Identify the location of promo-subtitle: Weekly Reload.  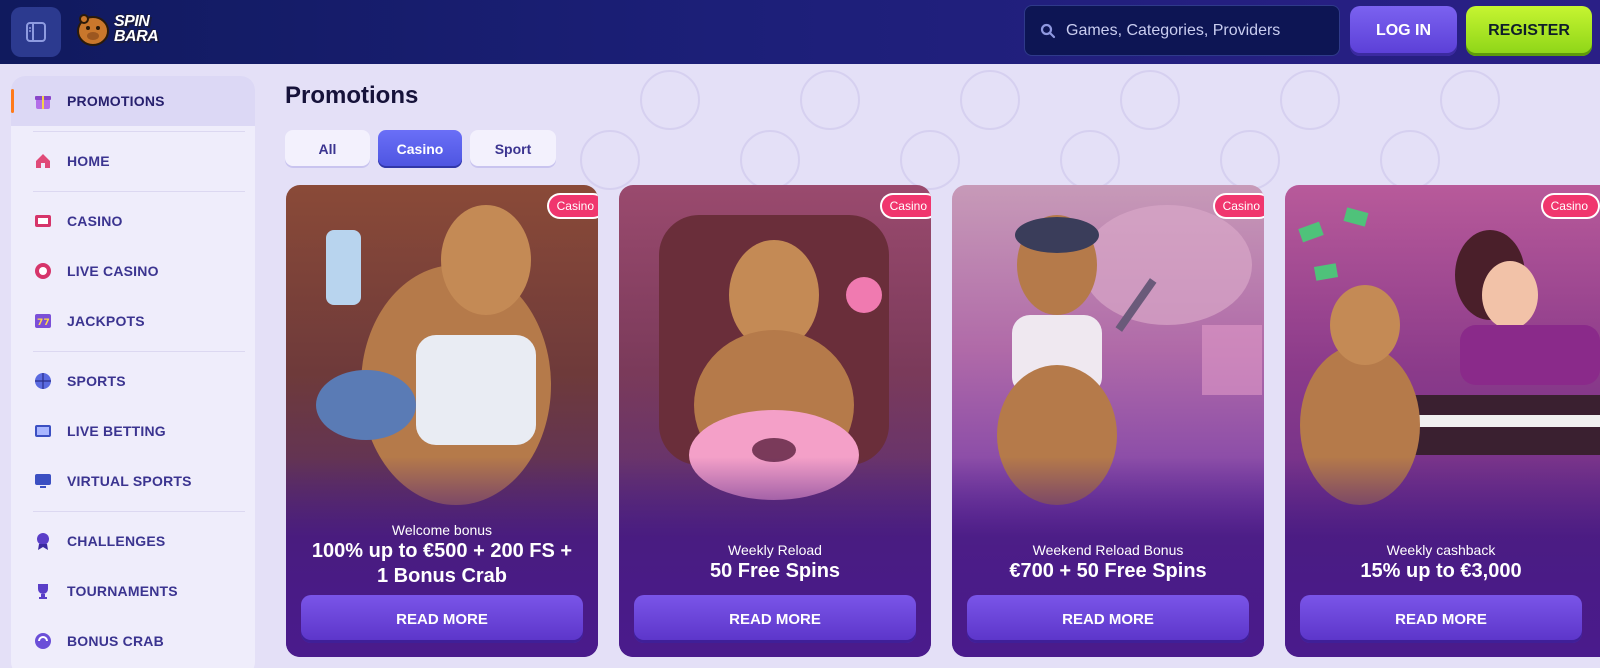
(775, 550).